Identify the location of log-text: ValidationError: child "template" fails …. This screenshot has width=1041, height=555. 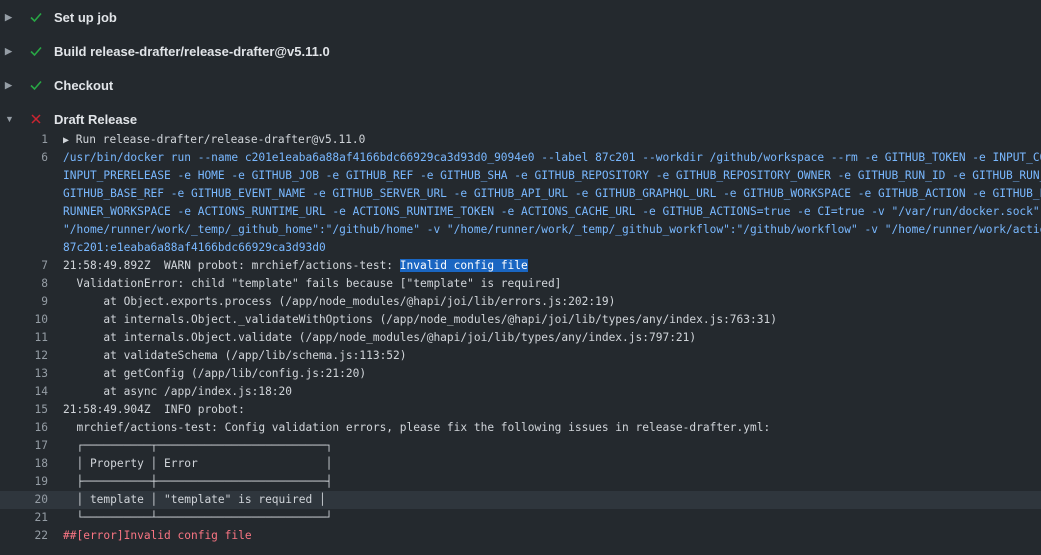
(312, 283).